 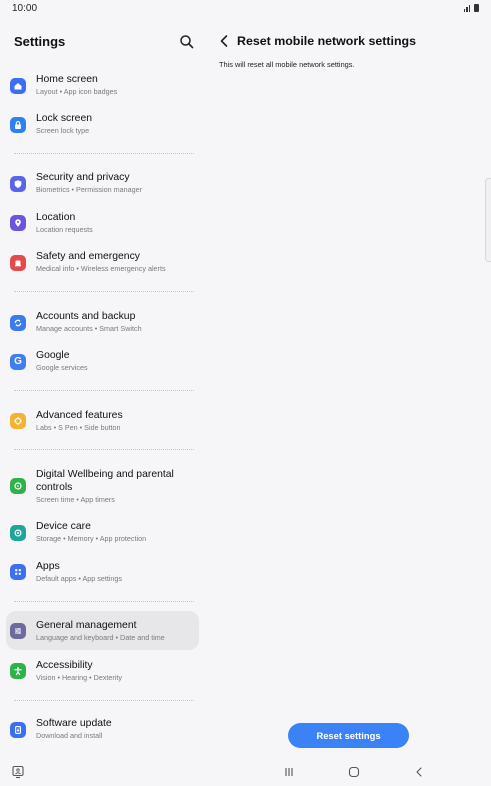 I want to click on settings-item-apps: Apps Default apps • App settings, so click(x=102, y=572).